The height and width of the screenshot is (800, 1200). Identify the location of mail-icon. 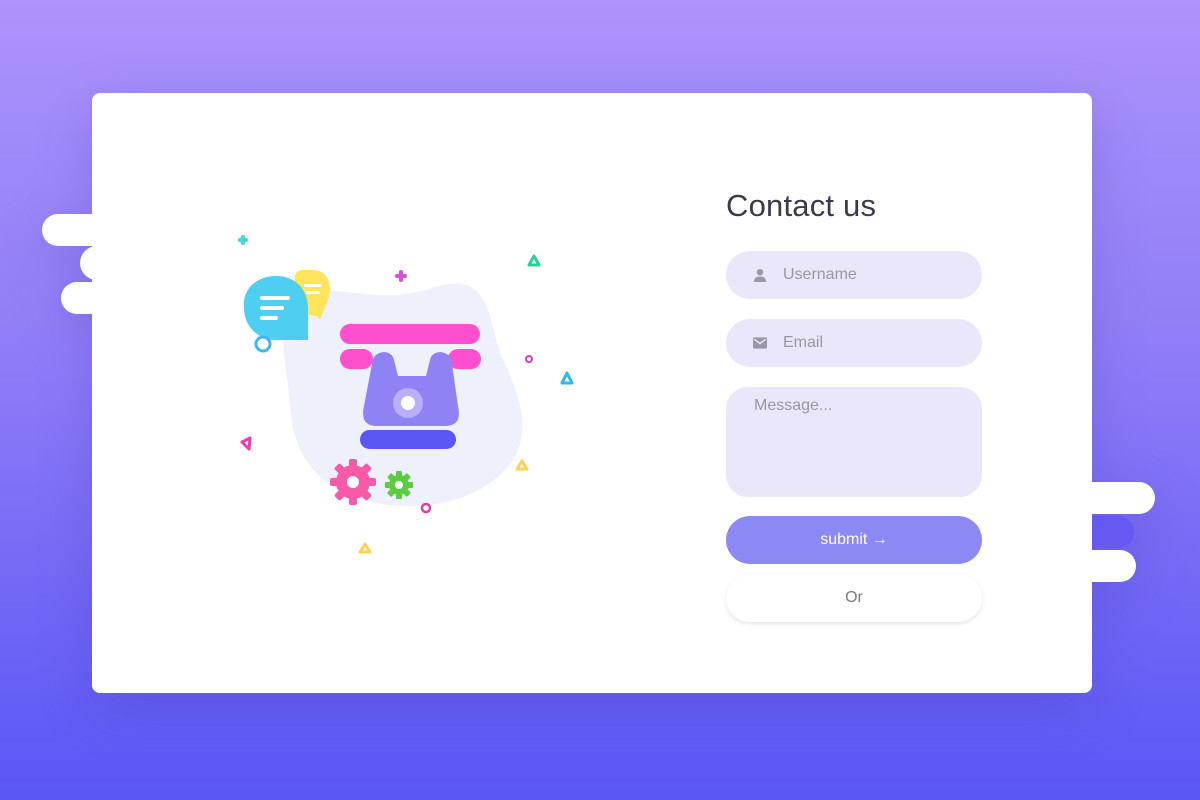
(760, 343).